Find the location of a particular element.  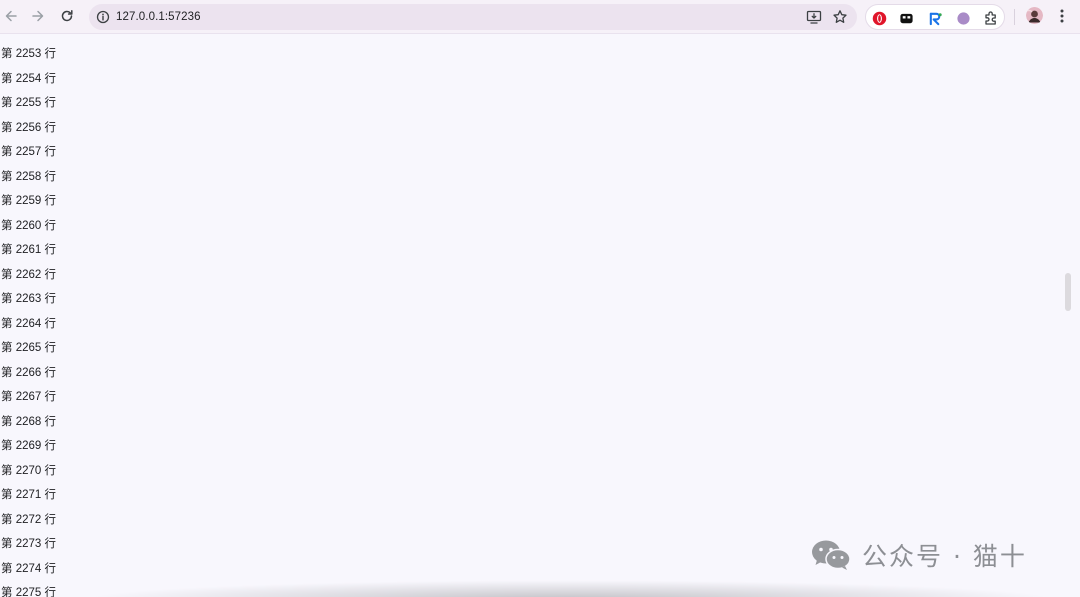

list-item: 第 2266 行 is located at coordinates (28, 372).